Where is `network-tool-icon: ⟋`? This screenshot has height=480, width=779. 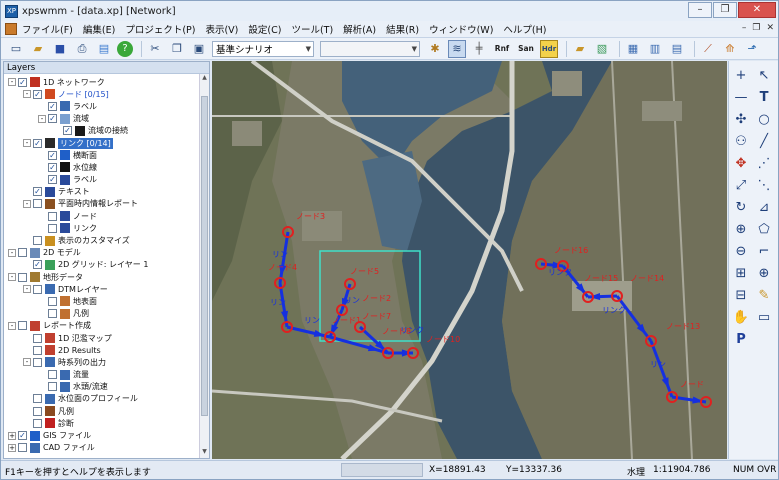
network-tool-icon: ⟋ is located at coordinates (708, 49).